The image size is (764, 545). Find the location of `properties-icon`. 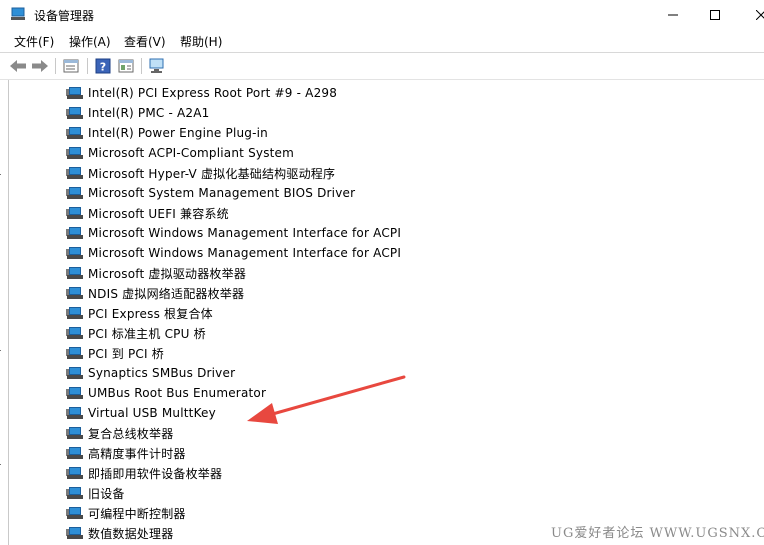

properties-icon is located at coordinates (71, 66).